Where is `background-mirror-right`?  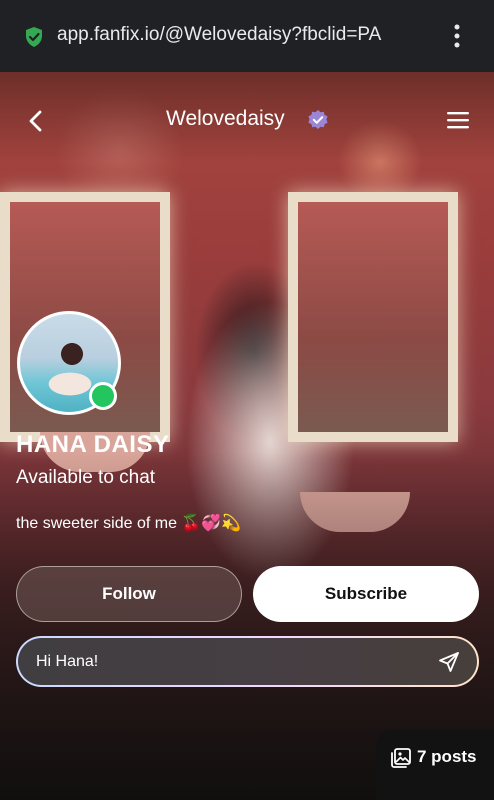
background-mirror-right is located at coordinates (373, 317).